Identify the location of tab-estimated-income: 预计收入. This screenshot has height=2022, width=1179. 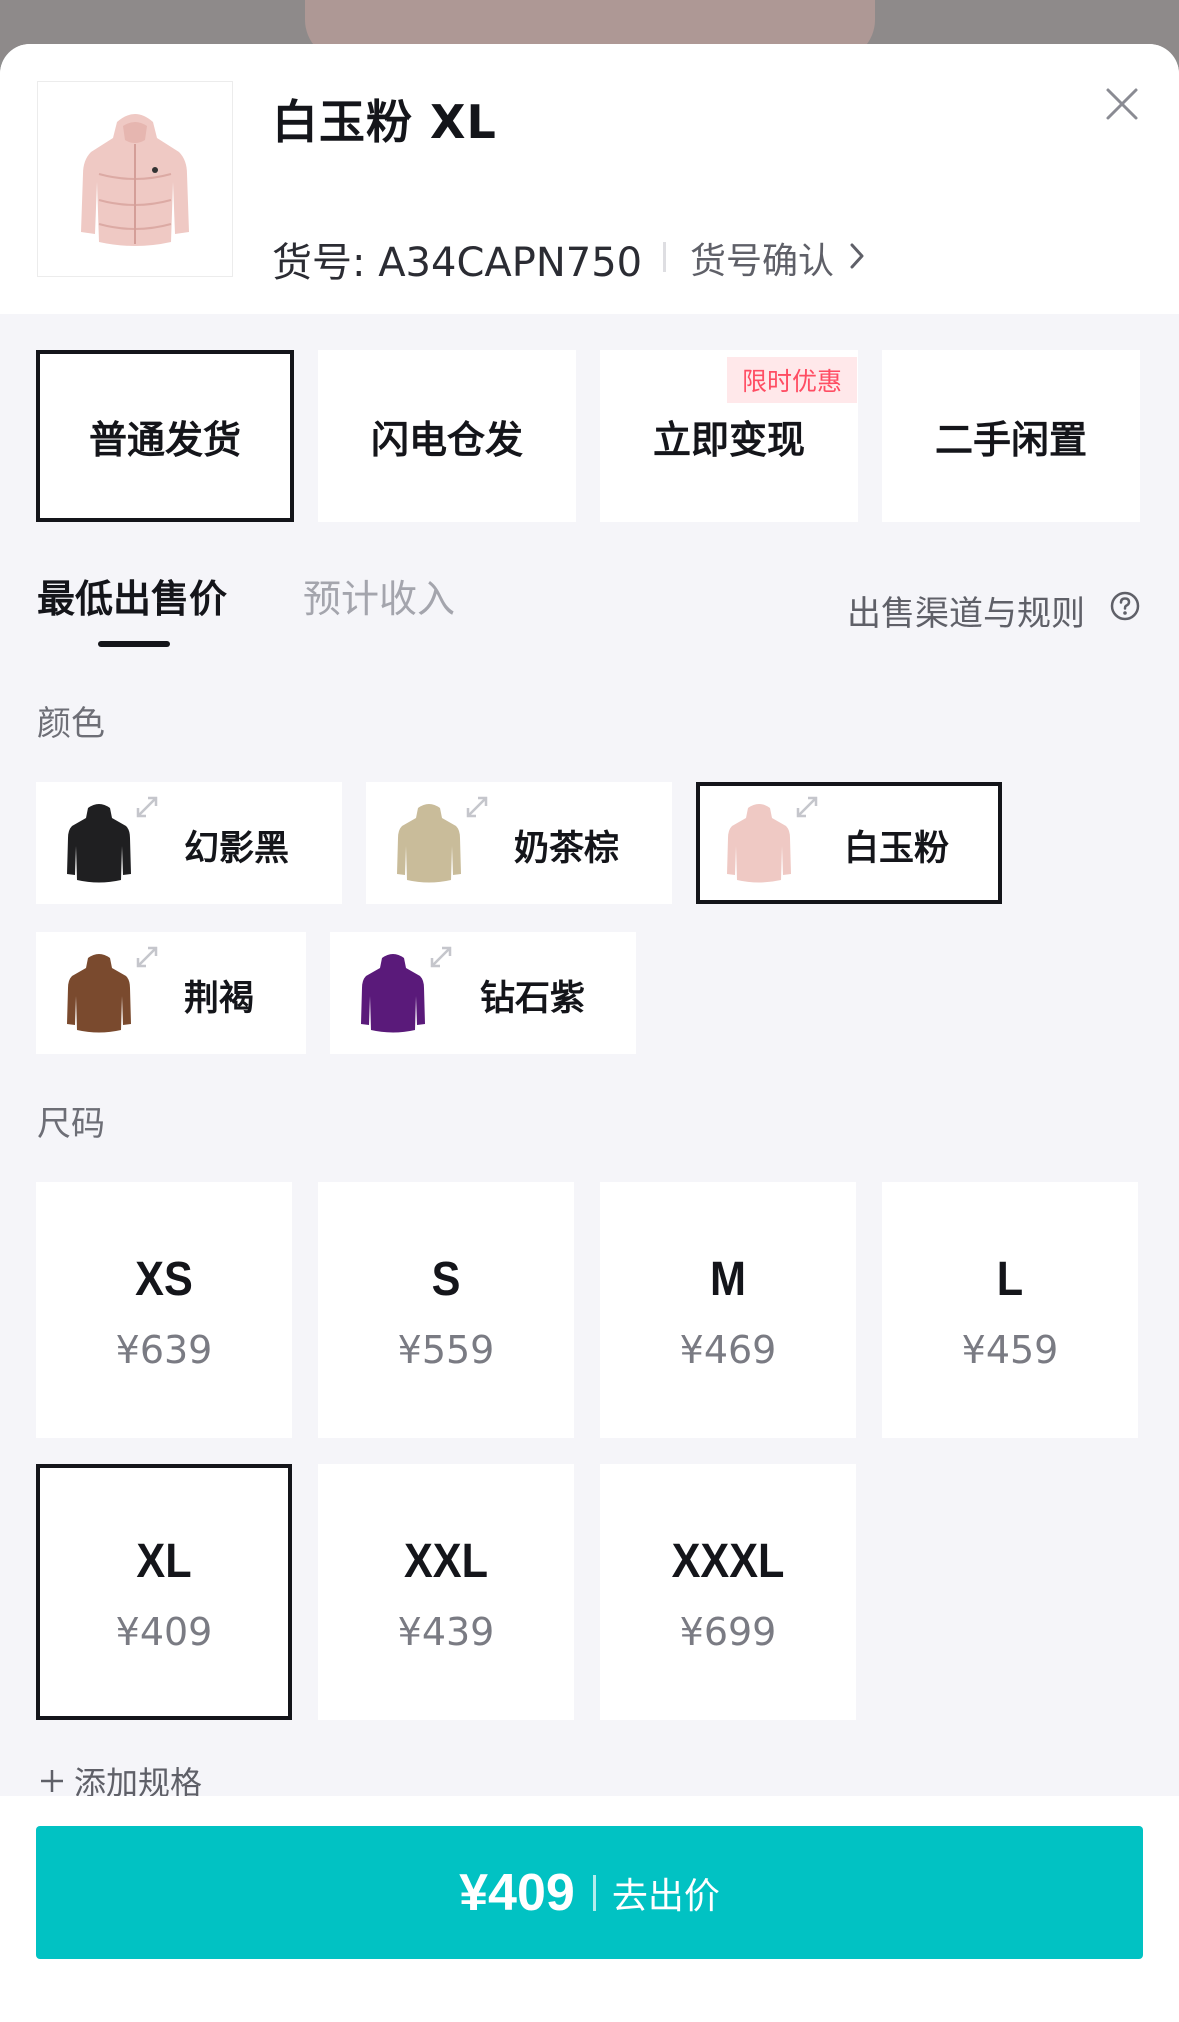
(379, 595).